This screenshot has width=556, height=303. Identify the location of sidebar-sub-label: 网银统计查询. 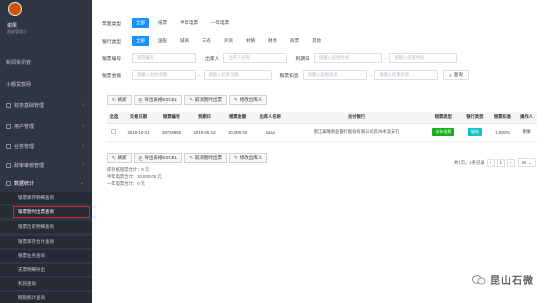
(31, 297).